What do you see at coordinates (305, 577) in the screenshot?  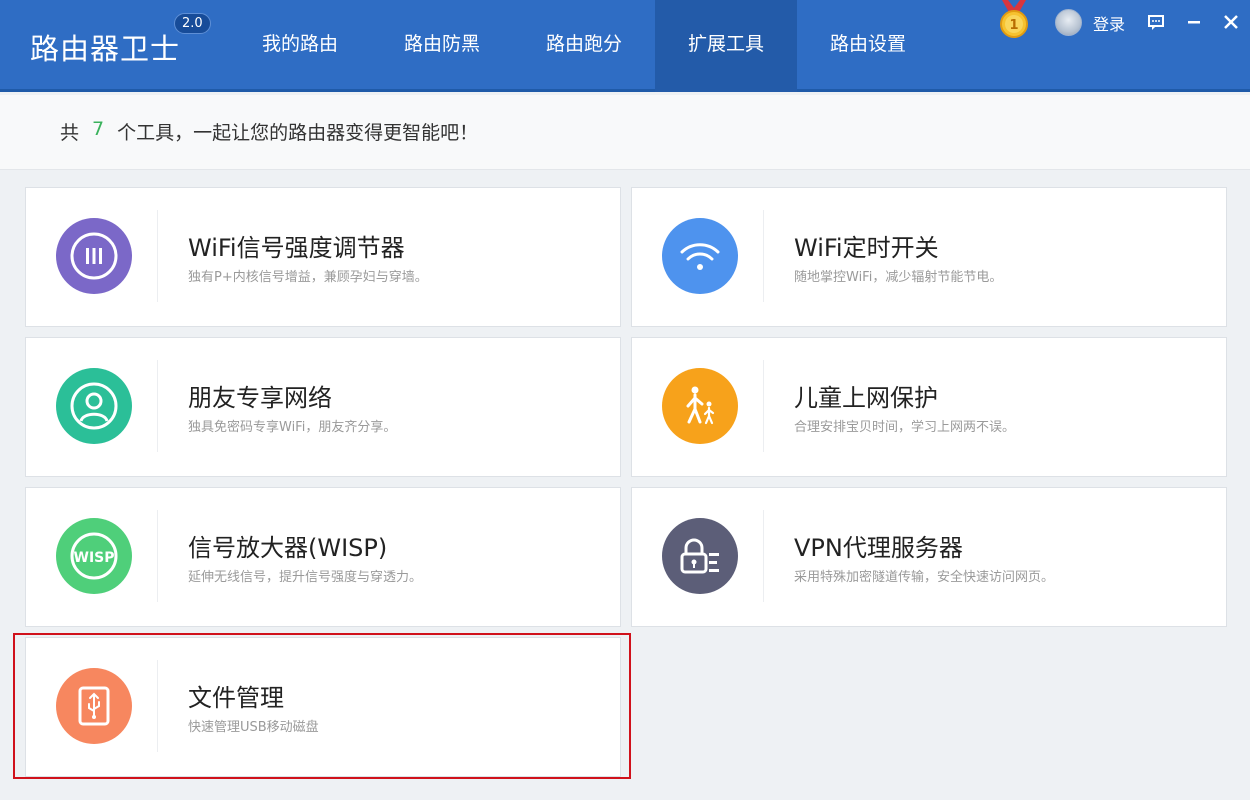 I see `tool-description: 延伸无线信号，提升信号强度与穿透力。` at bounding box center [305, 577].